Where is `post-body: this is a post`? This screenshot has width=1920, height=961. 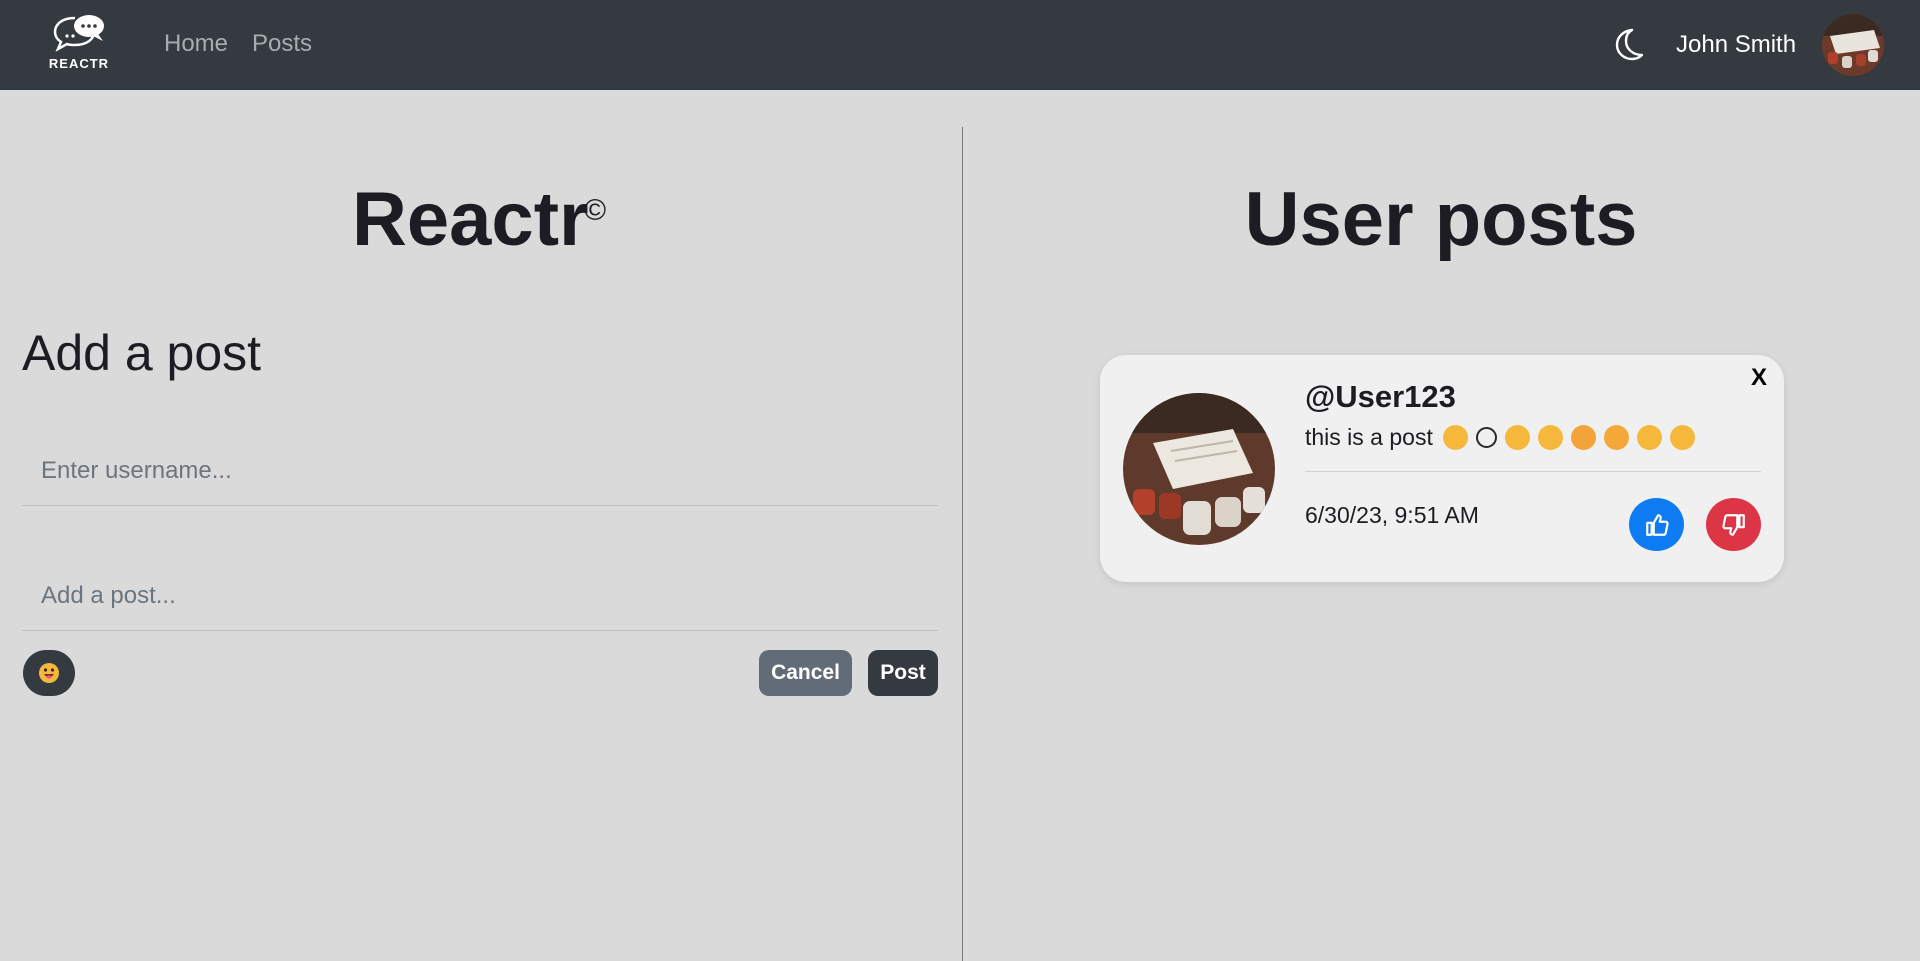
post-body: this is a post is located at coordinates (1500, 437).